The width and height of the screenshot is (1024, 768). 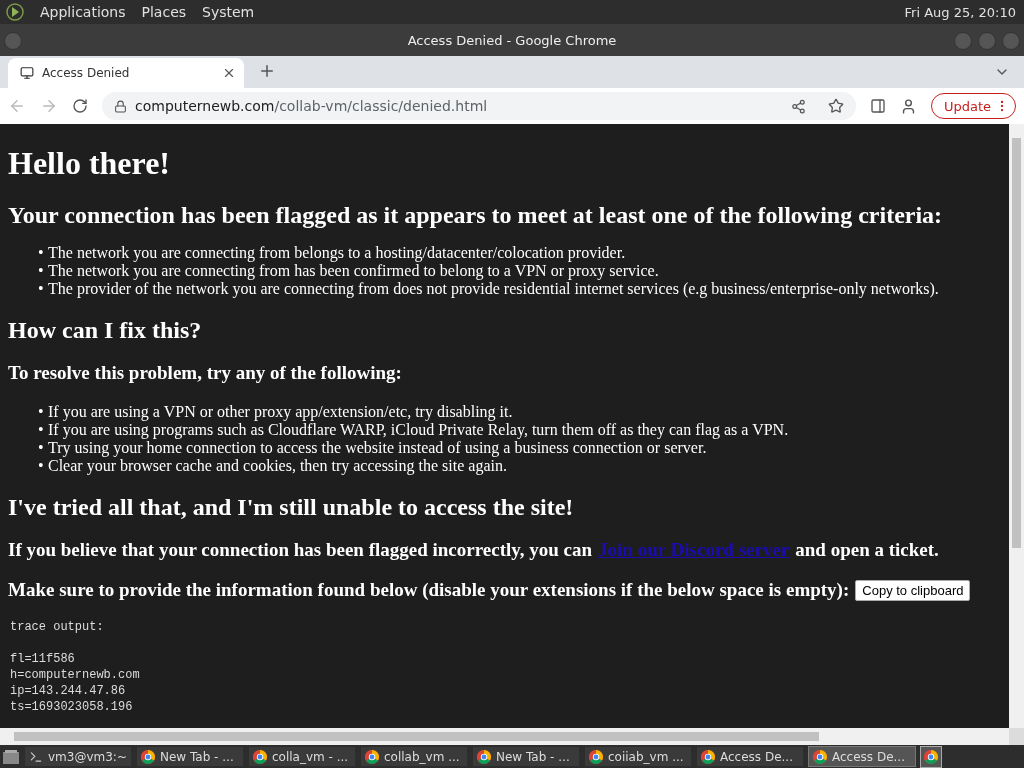 I want to click on share-icon, so click(x=798, y=106).